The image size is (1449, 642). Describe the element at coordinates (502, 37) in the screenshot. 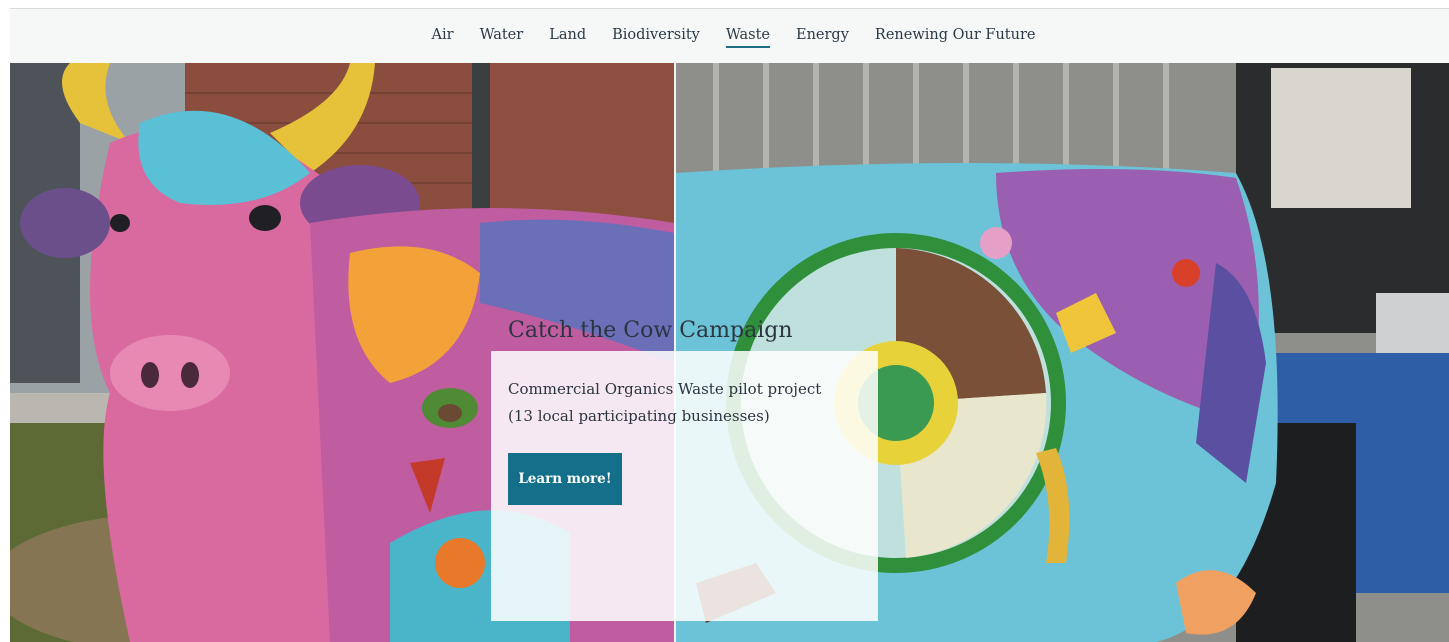

I see `nav-item-water: Water` at that location.